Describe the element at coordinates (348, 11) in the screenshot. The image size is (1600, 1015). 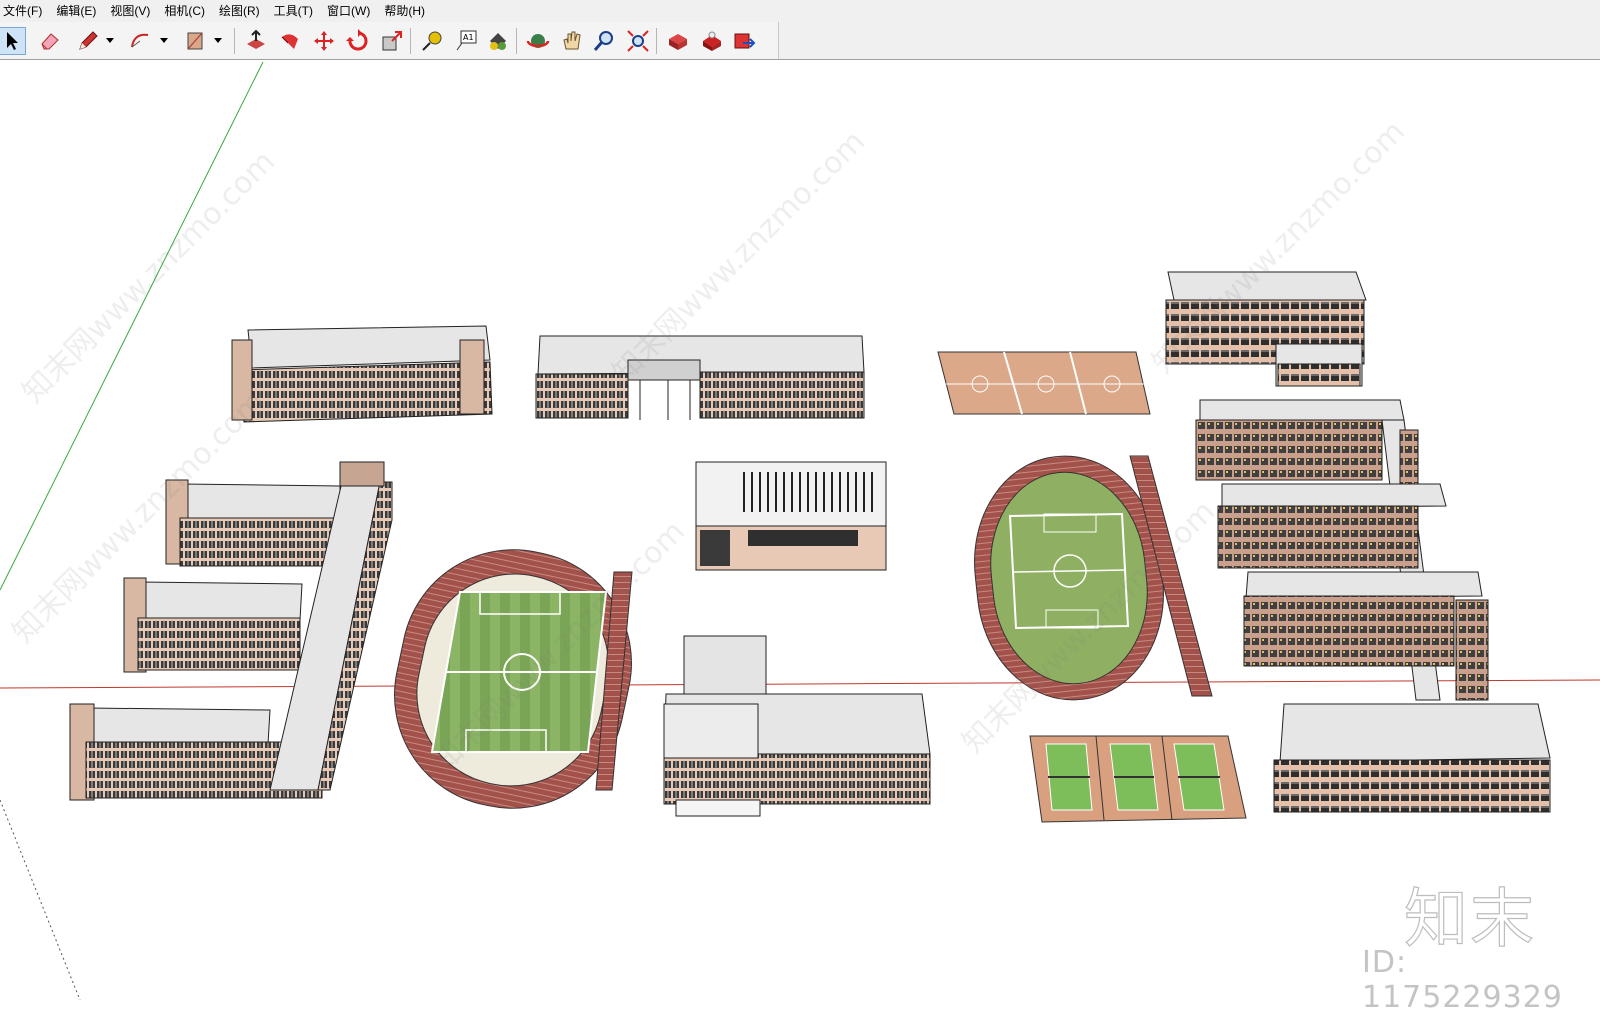
I see `menu-window: 窗口(W)` at that location.